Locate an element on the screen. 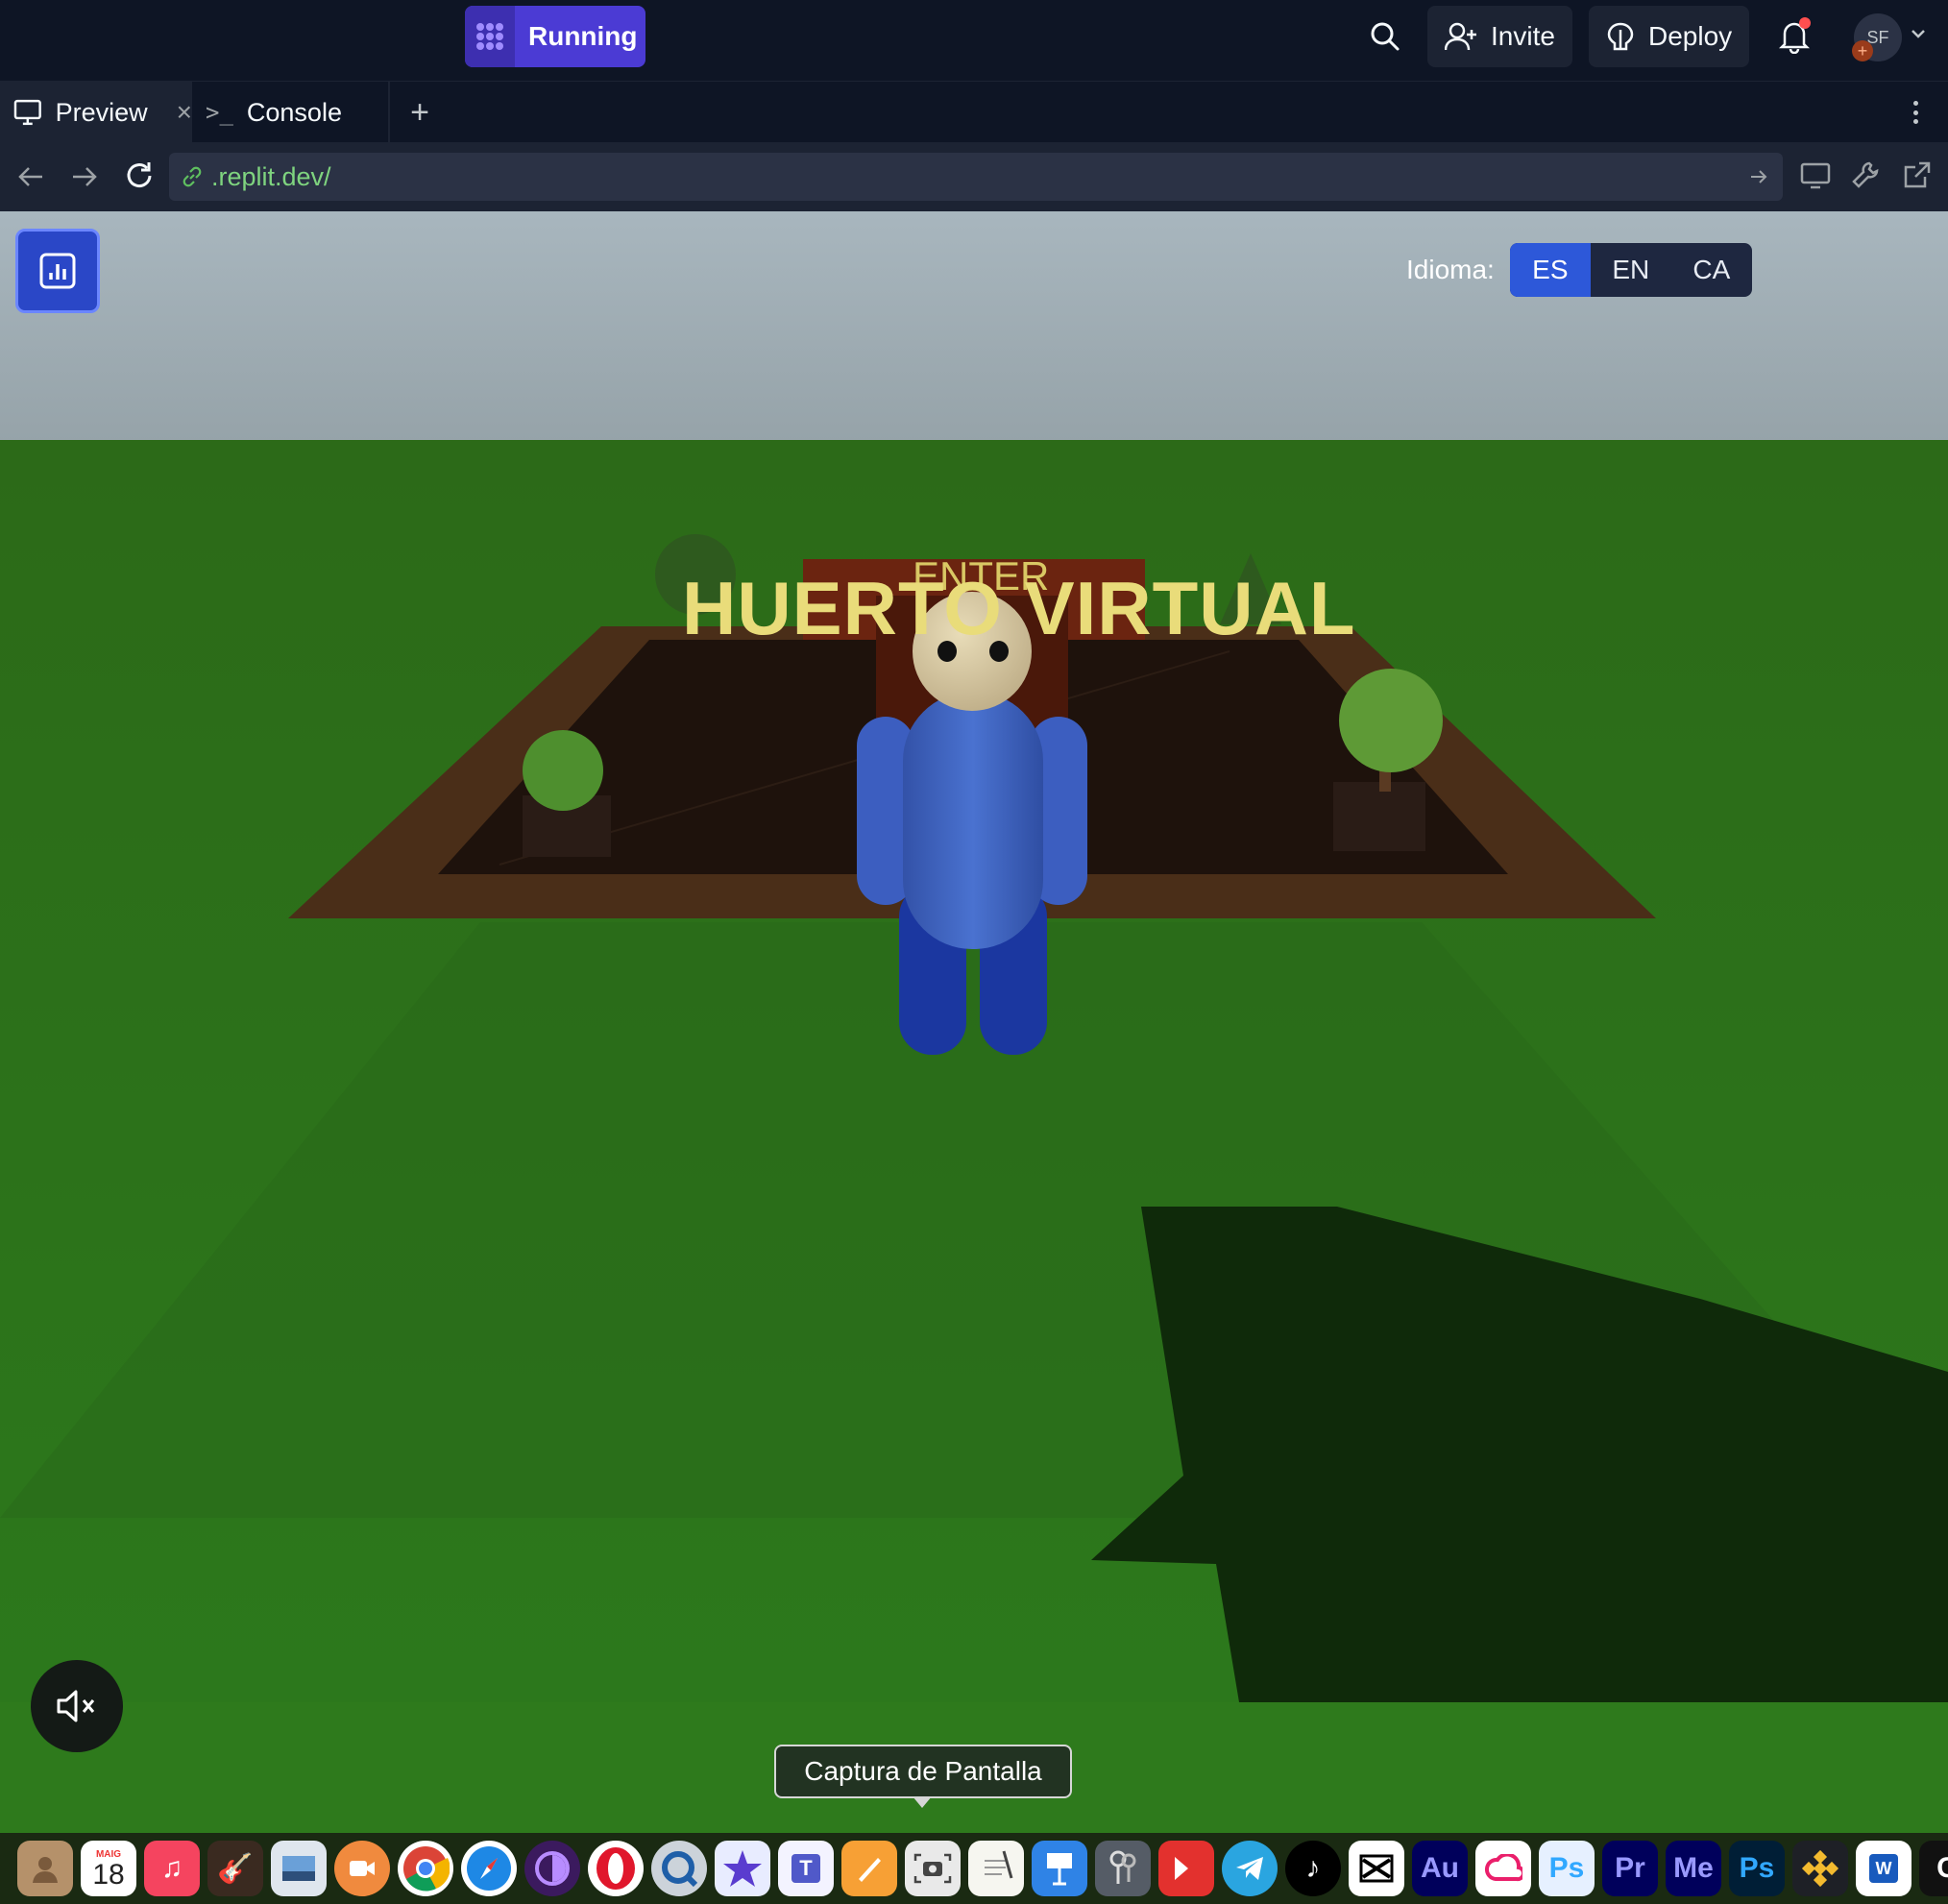 The image size is (1948, 1904). game-title: HUERTO VIRTUAL is located at coordinates (1019, 608).